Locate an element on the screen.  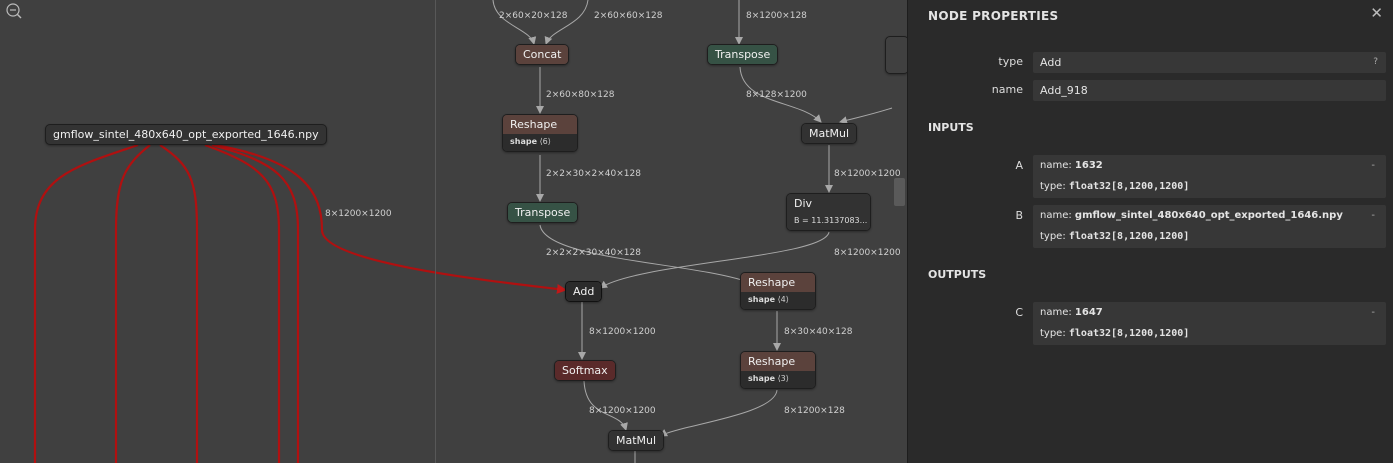
edge-label: 2×2×30×2×40×128 is located at coordinates (593, 174).